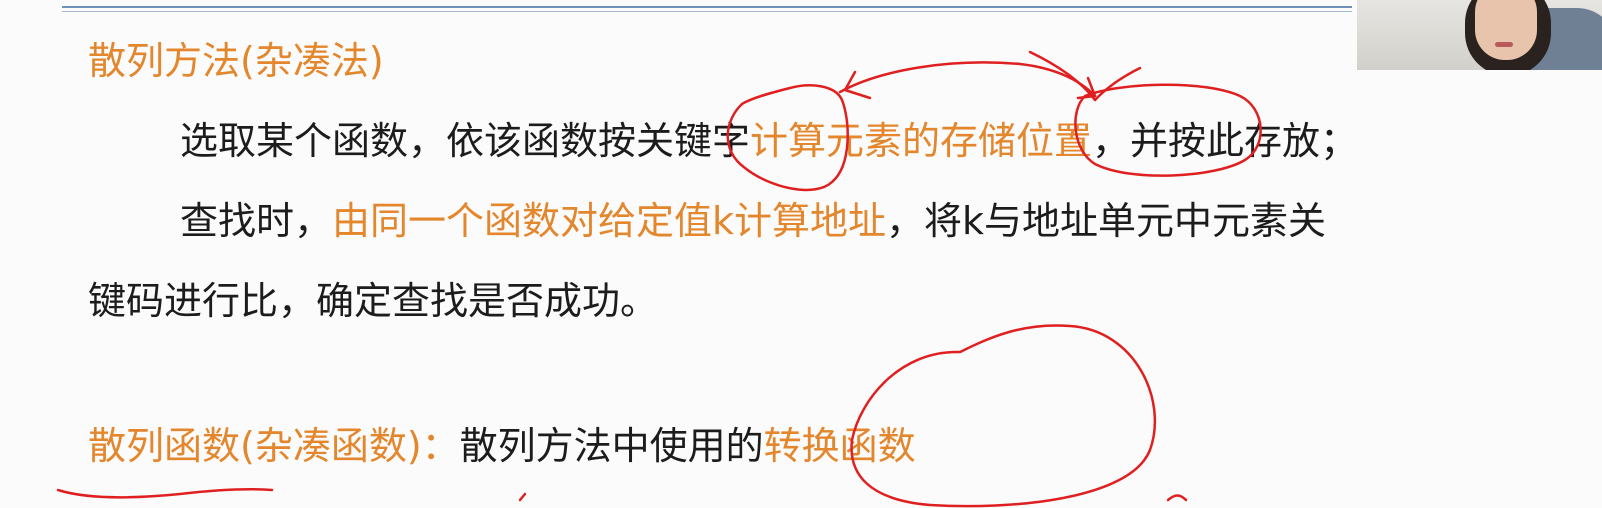 Image resolution: width=1602 pixels, height=508 pixels. I want to click on presenter-webcam-thumbnail, so click(1479, 35).